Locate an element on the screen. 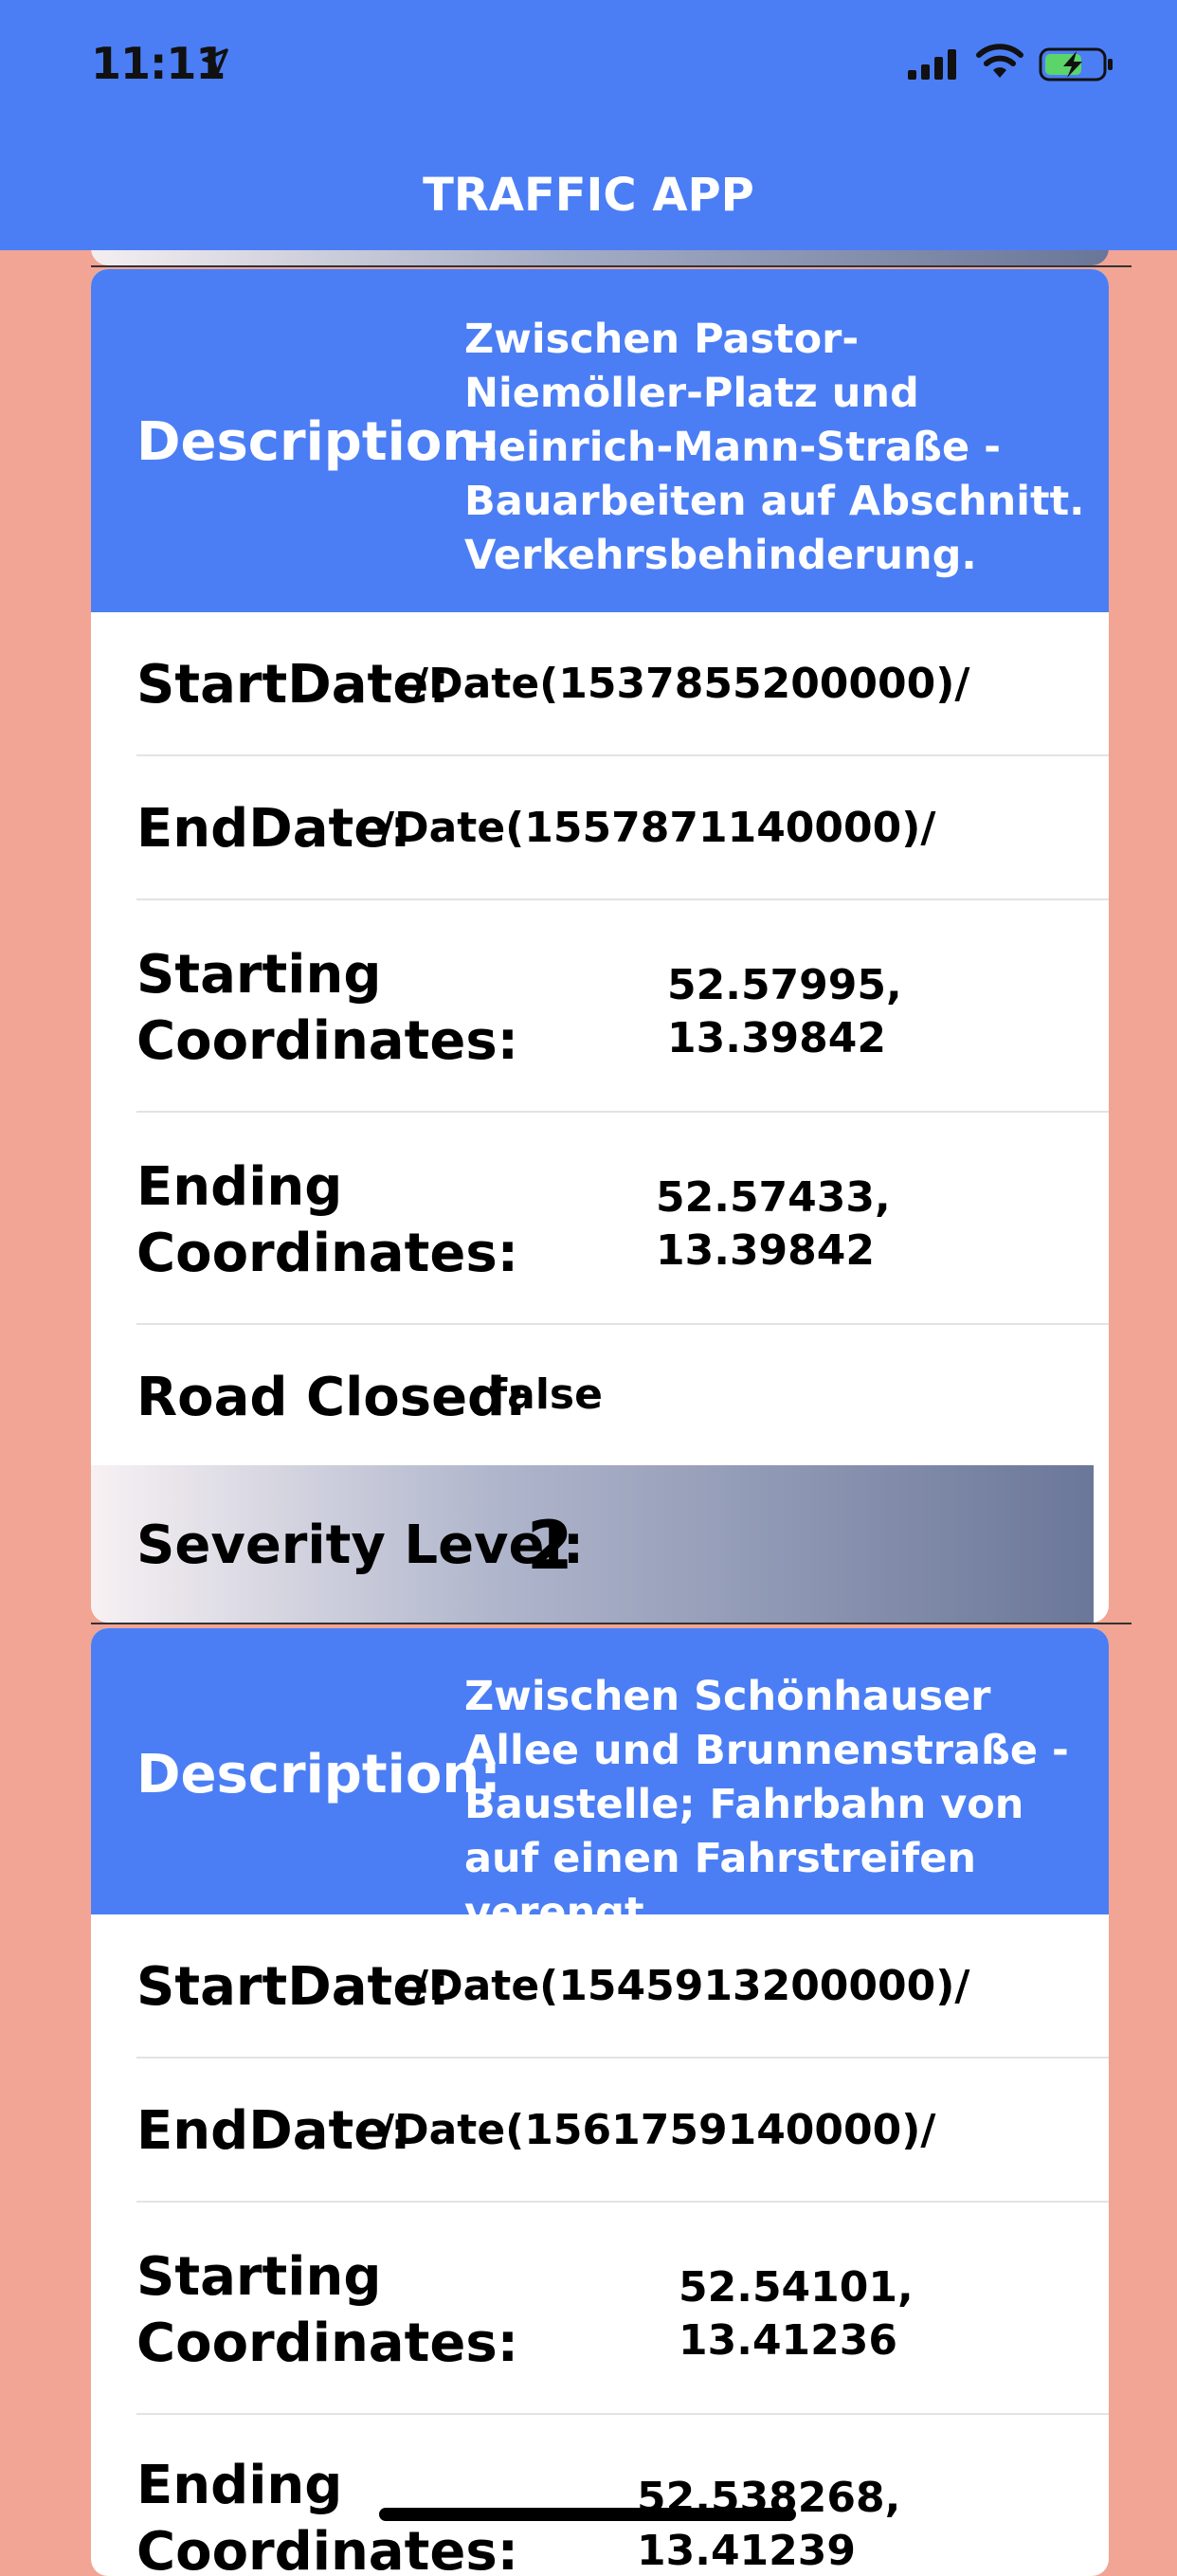 This screenshot has height=2576, width=1177. cellular-signal-icon is located at coordinates (934, 66).